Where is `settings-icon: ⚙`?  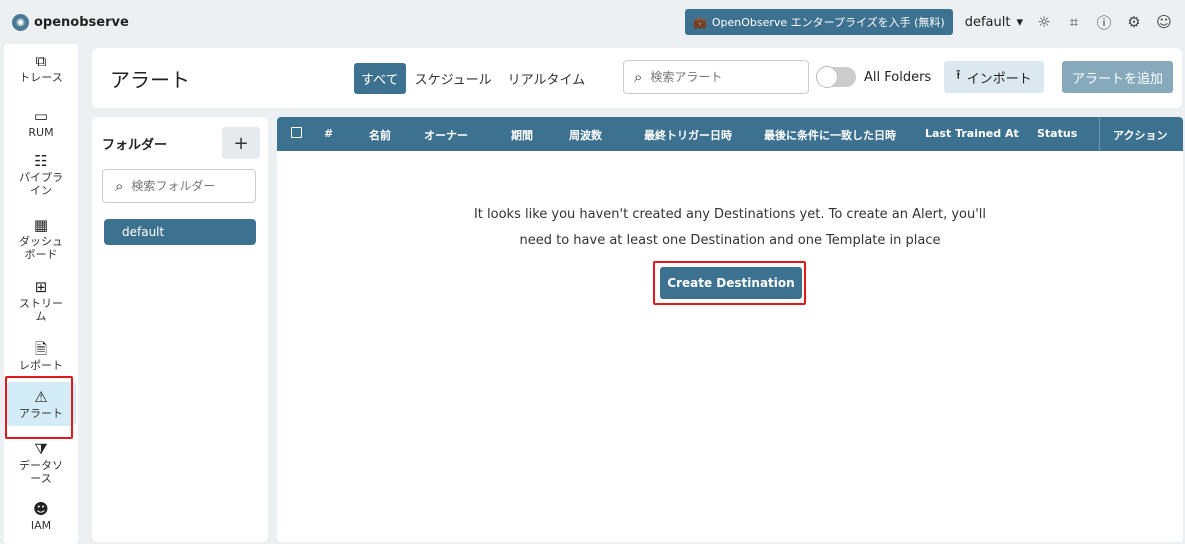 settings-icon: ⚙ is located at coordinates (1134, 22).